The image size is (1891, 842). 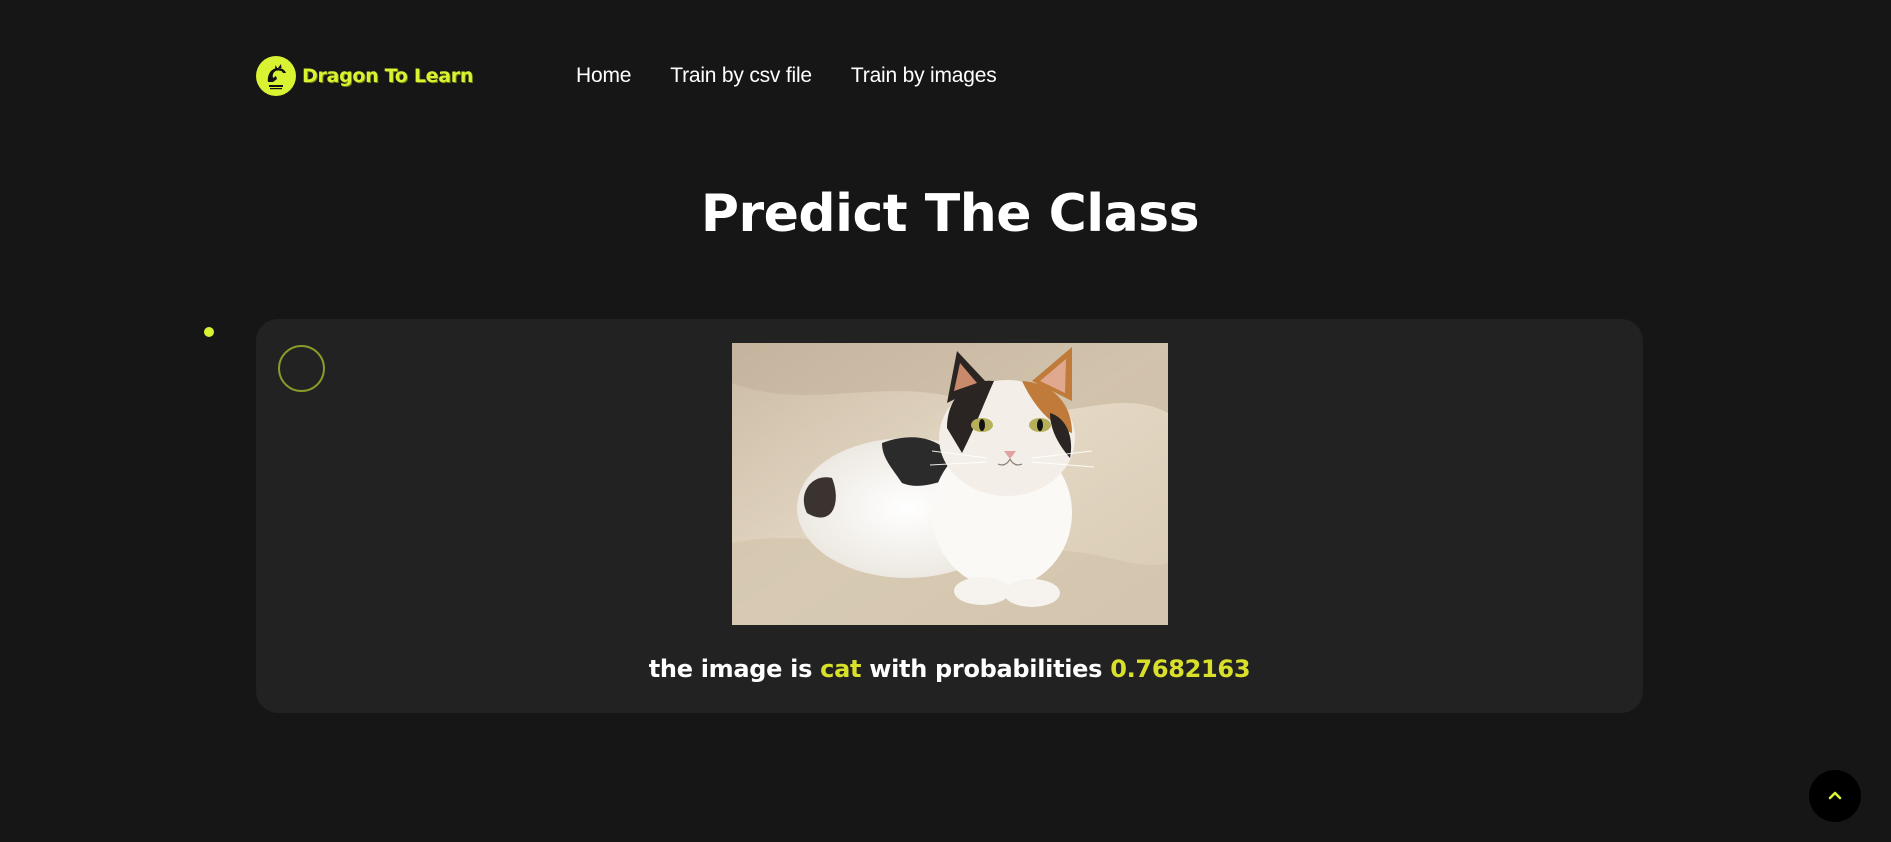 I want to click on predicted-class: cat, so click(x=841, y=669).